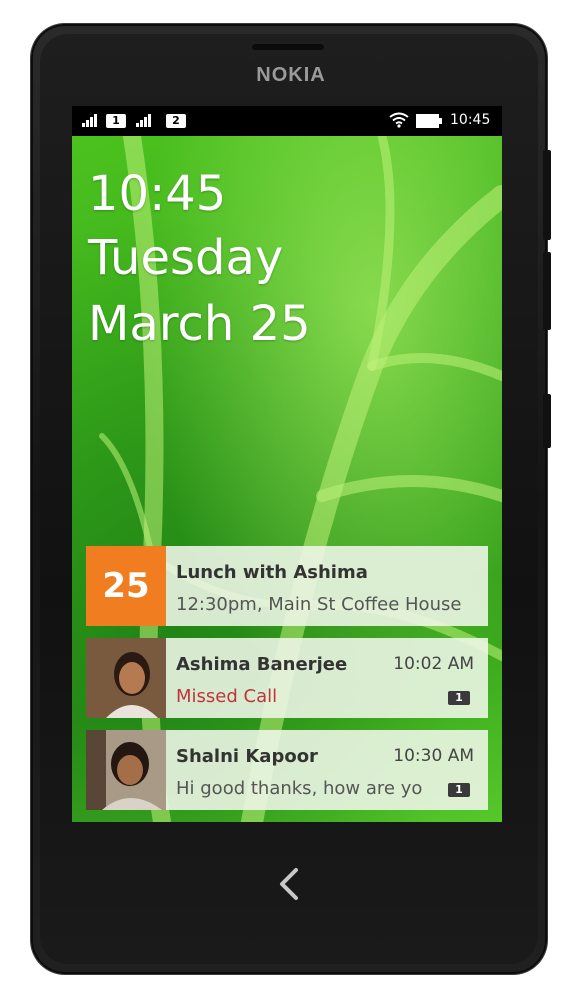  What do you see at coordinates (470, 120) in the screenshot?
I see `status-clock: 10:45` at bounding box center [470, 120].